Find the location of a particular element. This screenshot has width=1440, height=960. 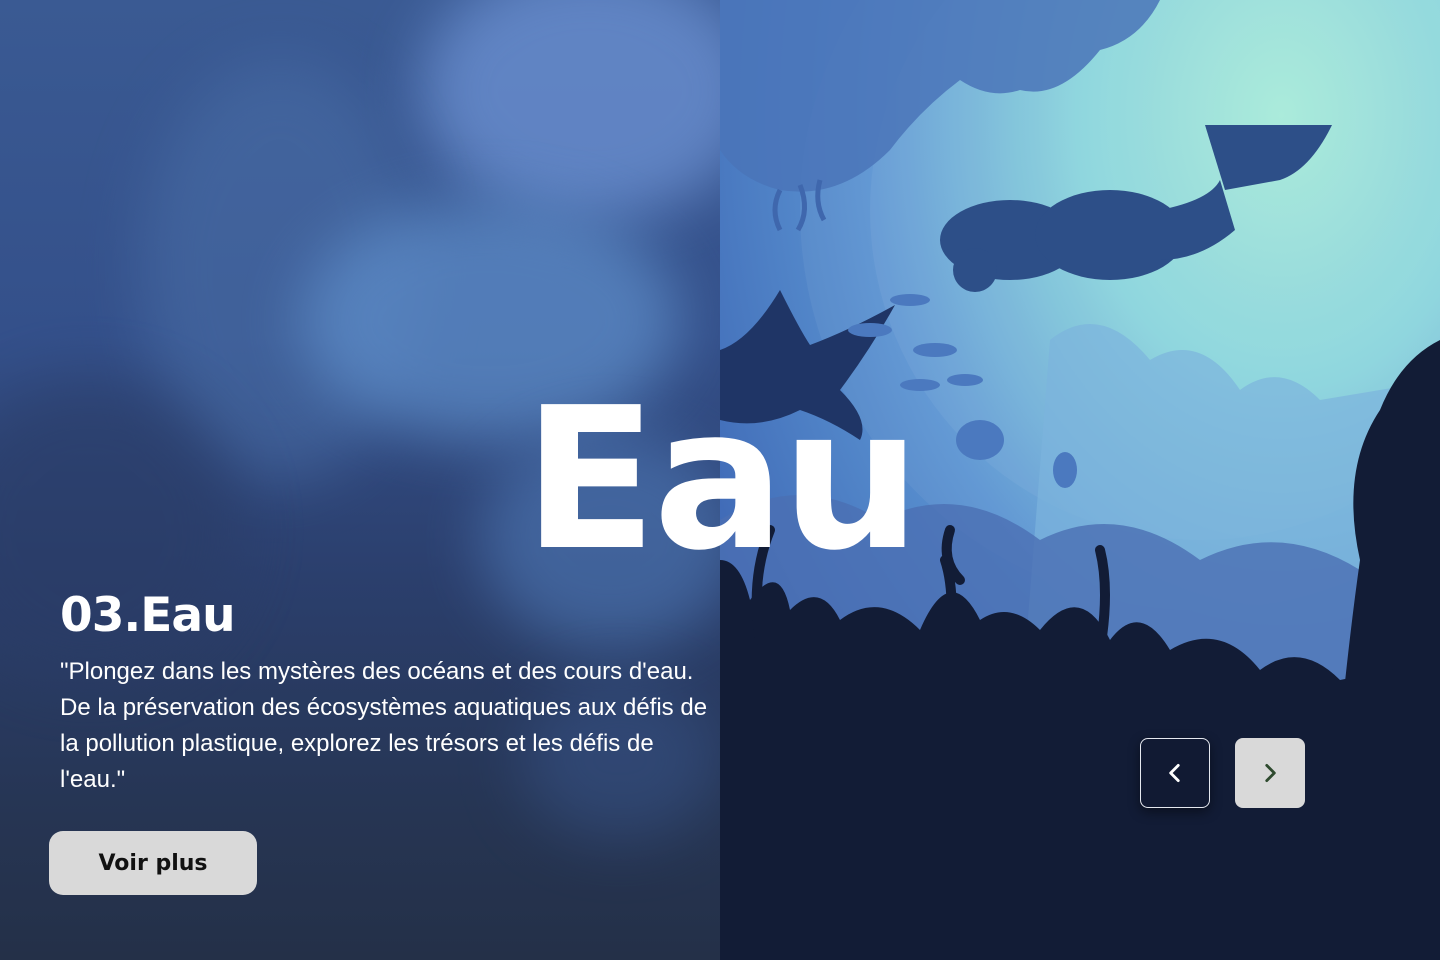

slide-heading: 03.Eau is located at coordinates (148, 615).